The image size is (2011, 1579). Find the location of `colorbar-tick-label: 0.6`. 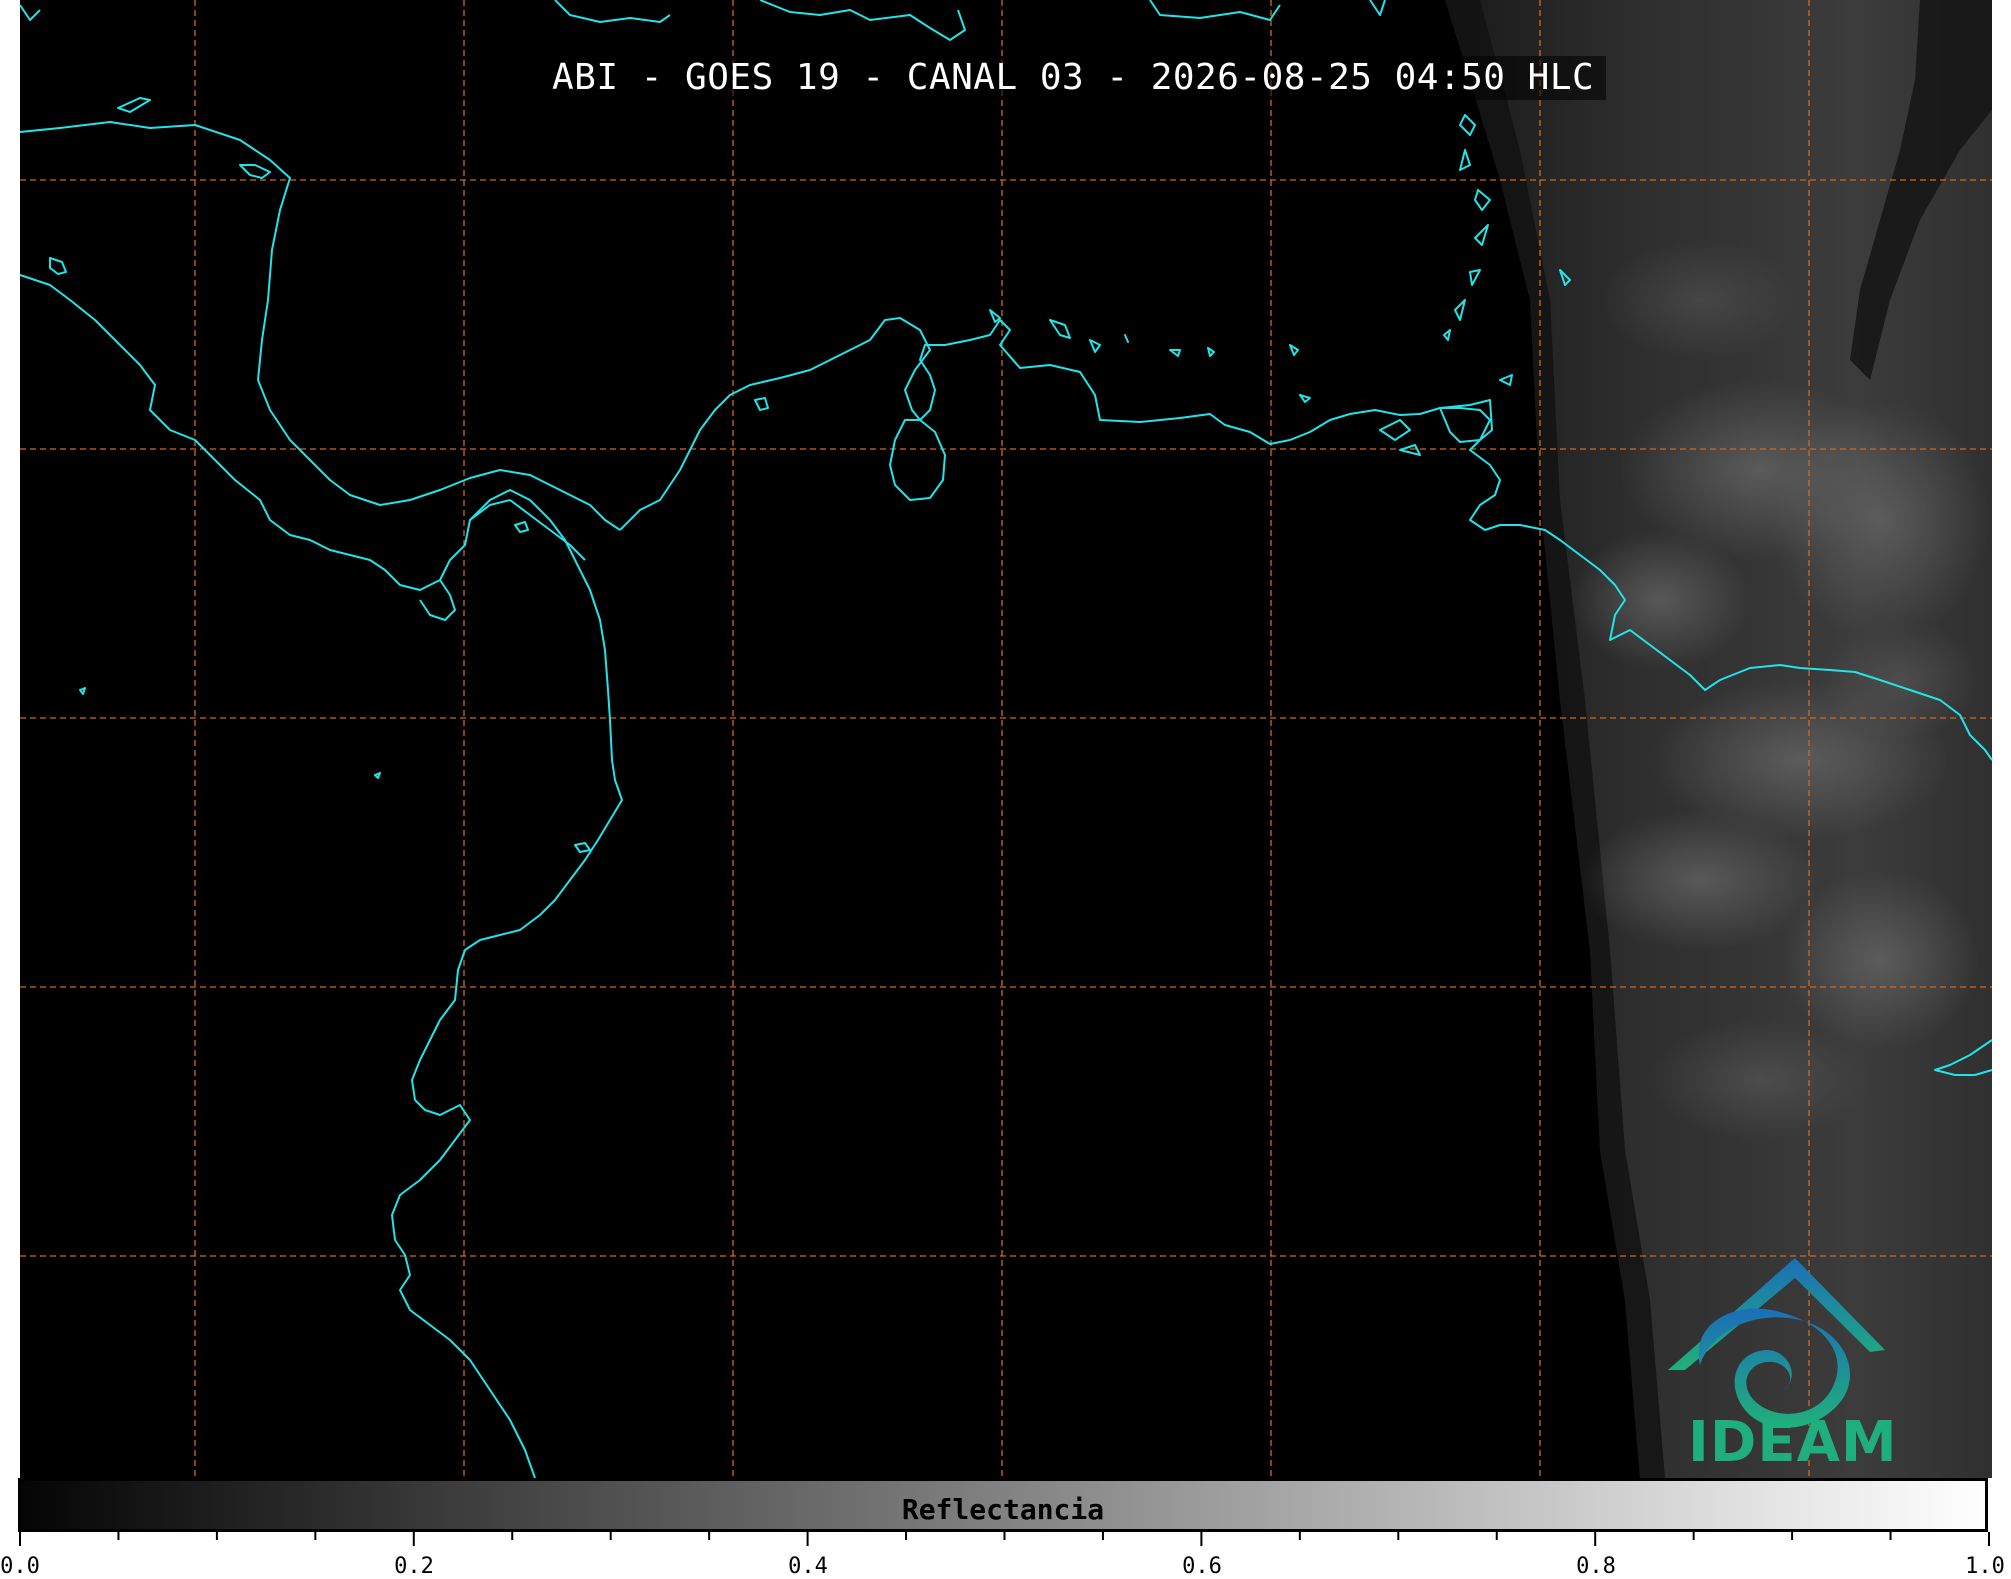

colorbar-tick-label: 0.6 is located at coordinates (1202, 1566).